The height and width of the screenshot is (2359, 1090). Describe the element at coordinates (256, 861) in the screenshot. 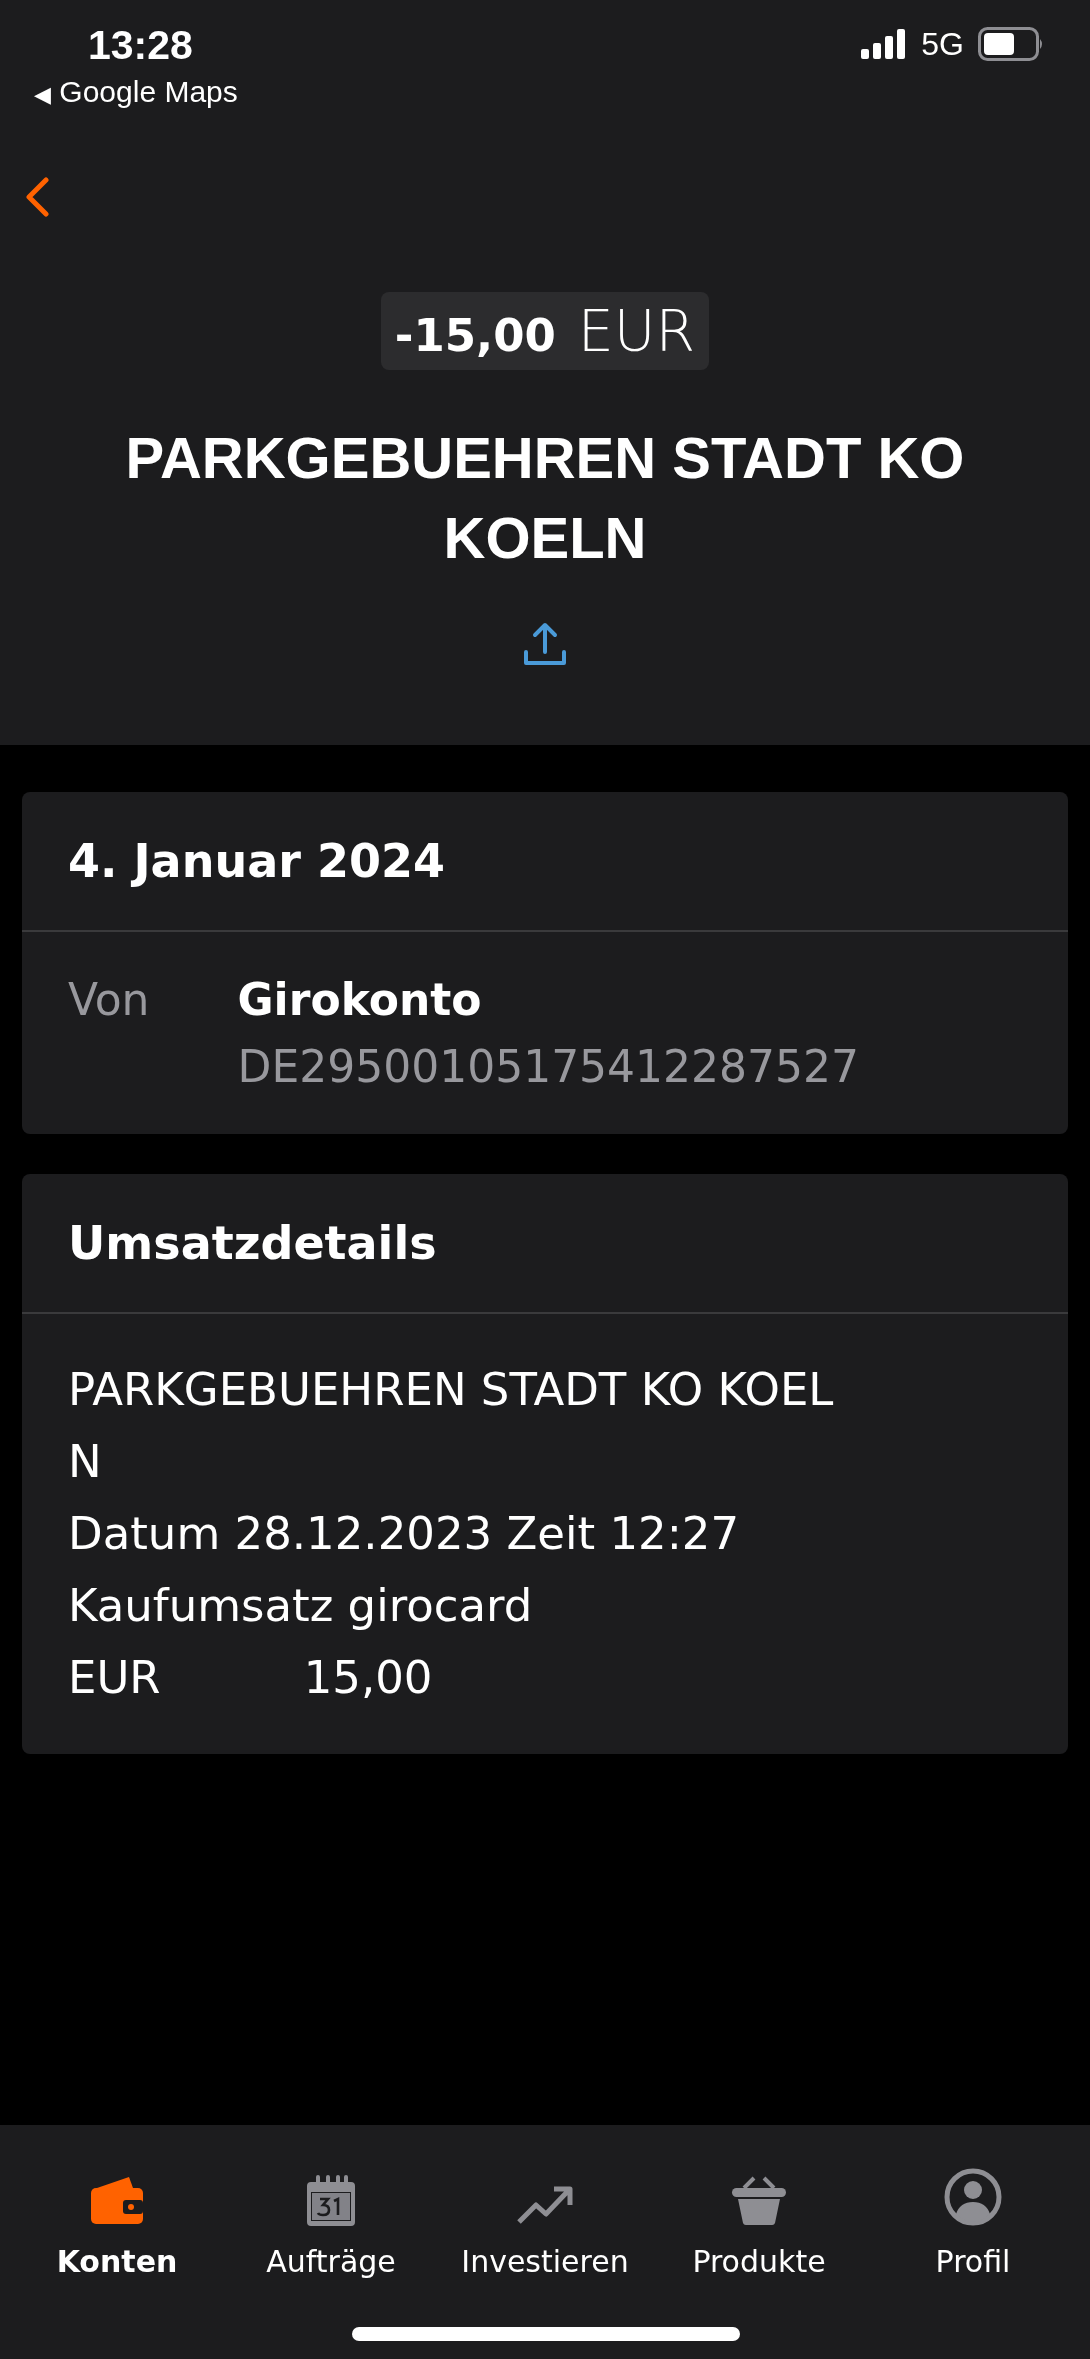

I see `booking-date: 4. Januar 2024` at that location.